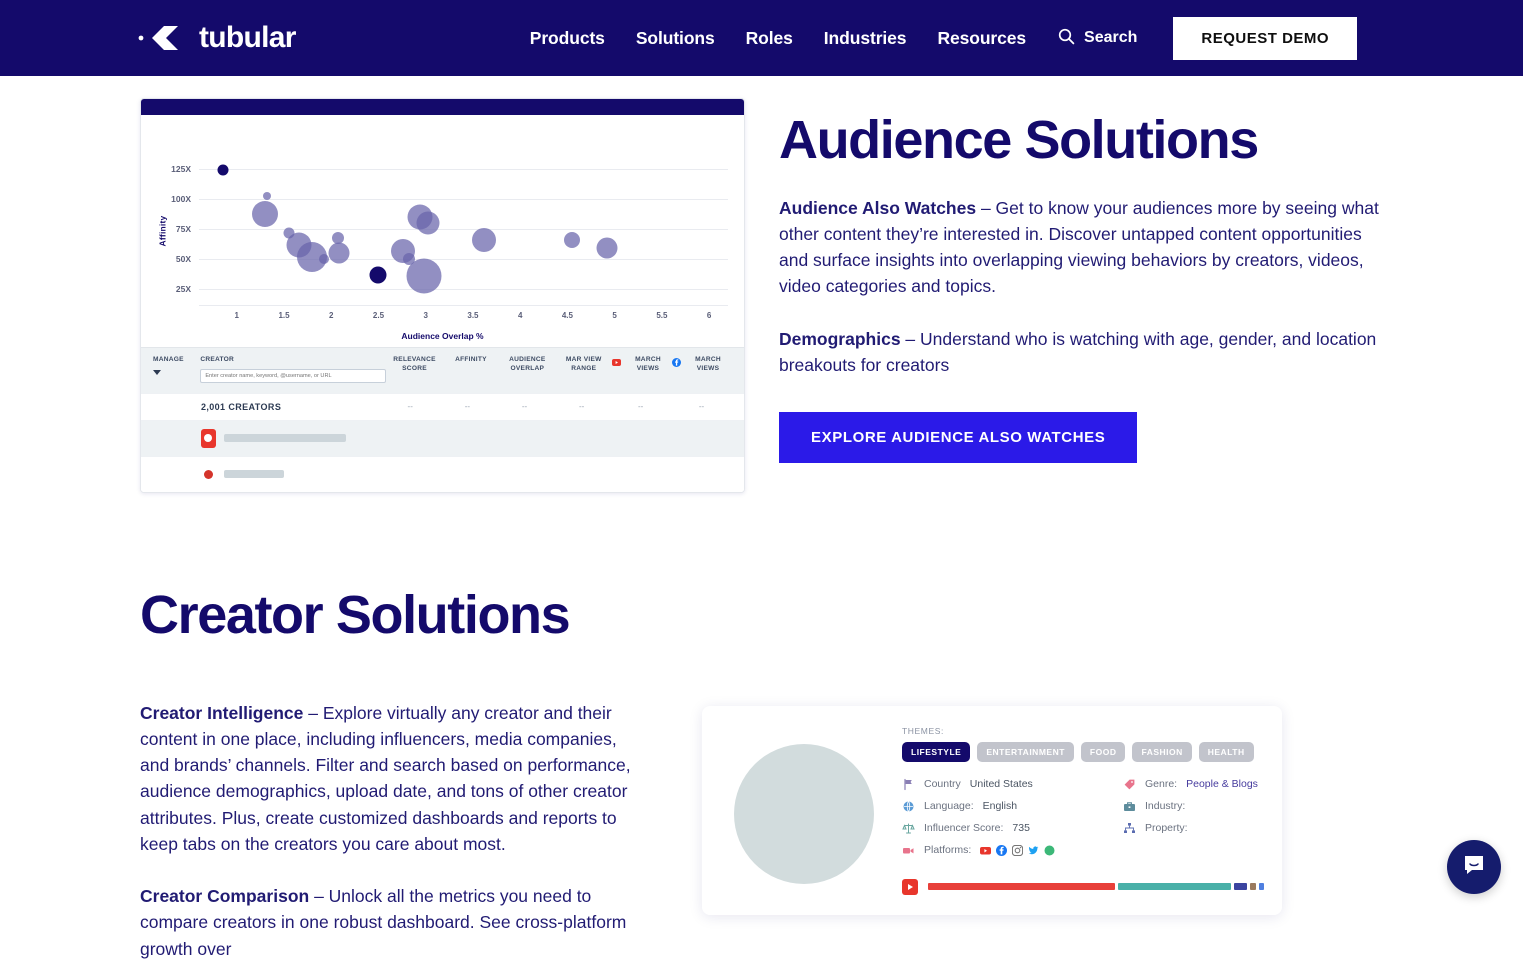 Image resolution: width=1523 pixels, height=962 pixels. Describe the element at coordinates (283, 315) in the screenshot. I see `chart-x-tick: 1.5` at that location.